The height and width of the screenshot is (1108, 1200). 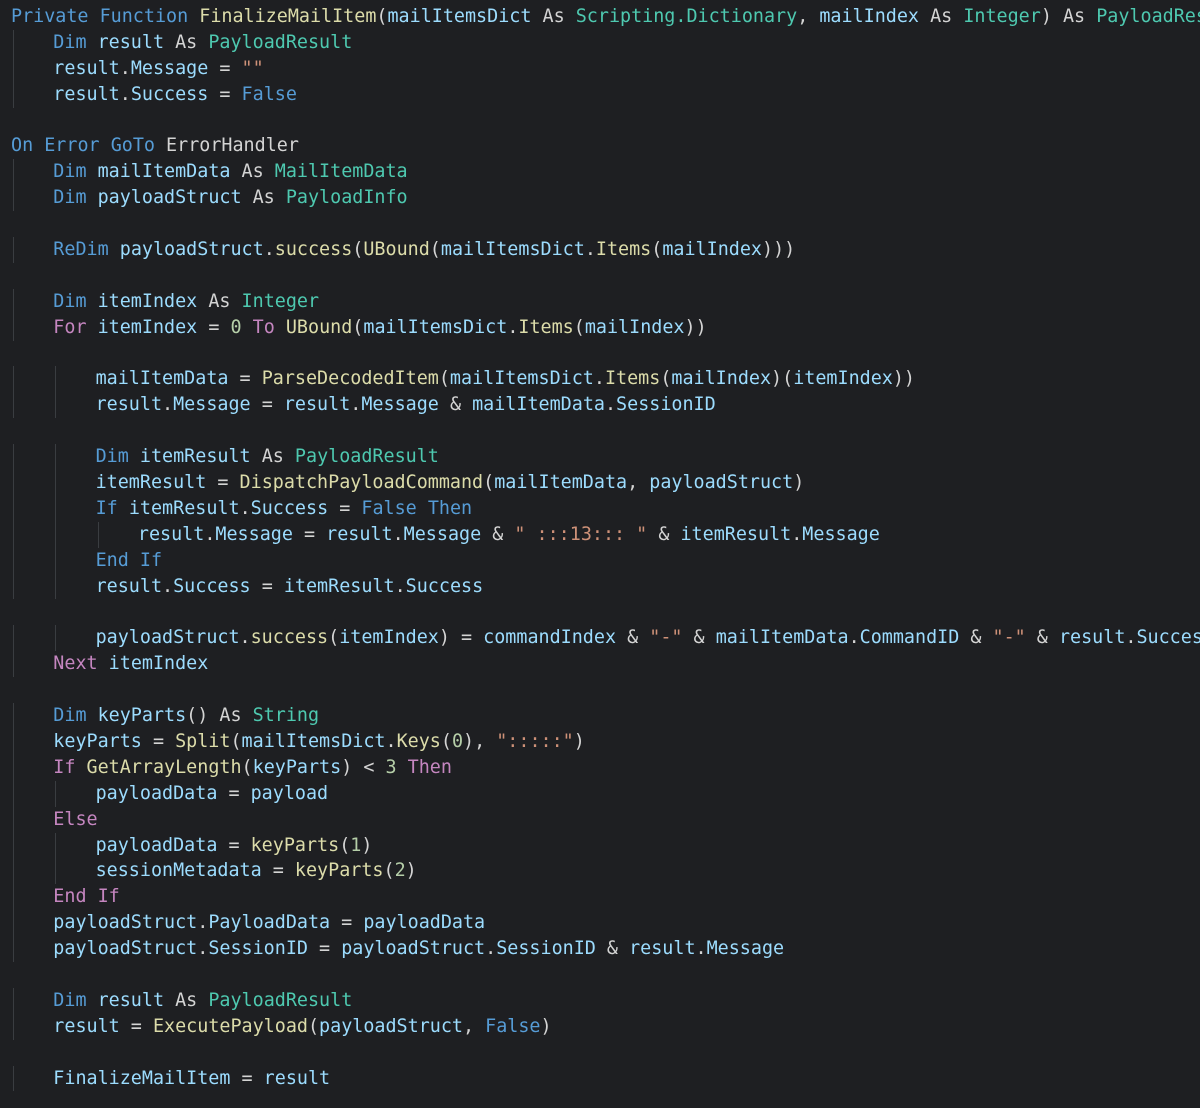 I want to click on code-token-plain: =, so click(x=225, y=94).